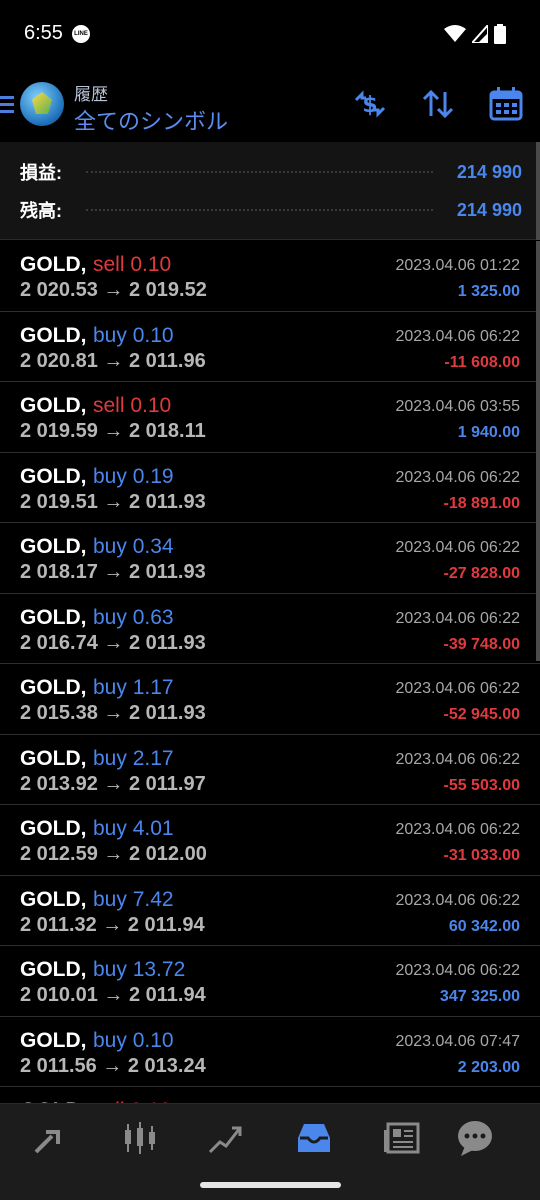  What do you see at coordinates (91, 94) in the screenshot?
I see `toolbar-subtitle: 履歴` at bounding box center [91, 94].